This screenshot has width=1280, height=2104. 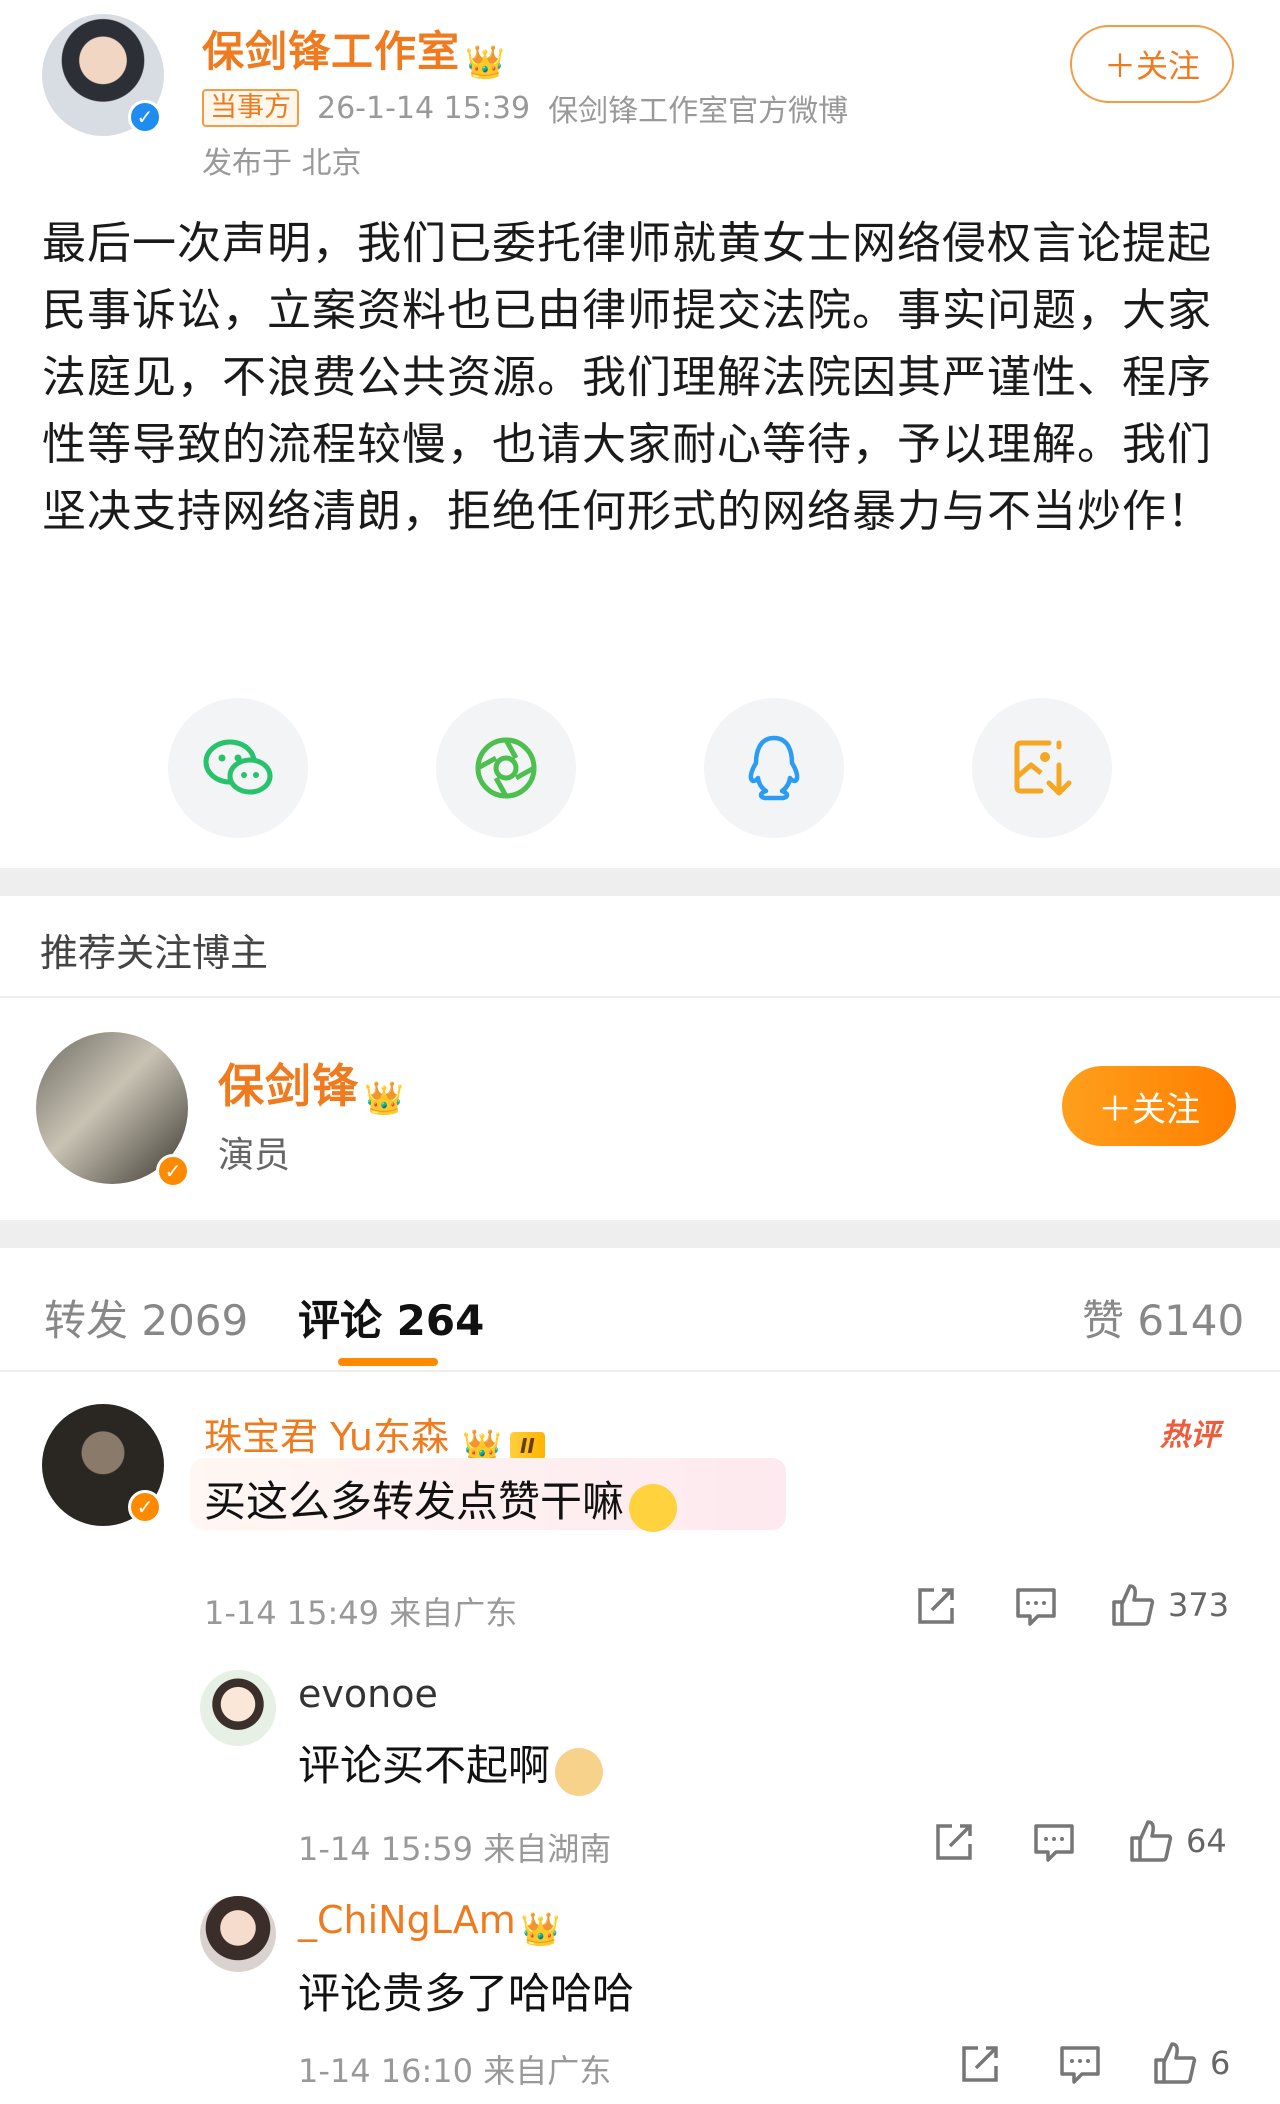 What do you see at coordinates (288, 1086) in the screenshot?
I see `recommend-name: 保剑锋` at bounding box center [288, 1086].